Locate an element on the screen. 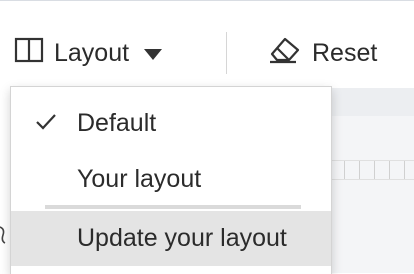  toolbar-divider is located at coordinates (226, 53).